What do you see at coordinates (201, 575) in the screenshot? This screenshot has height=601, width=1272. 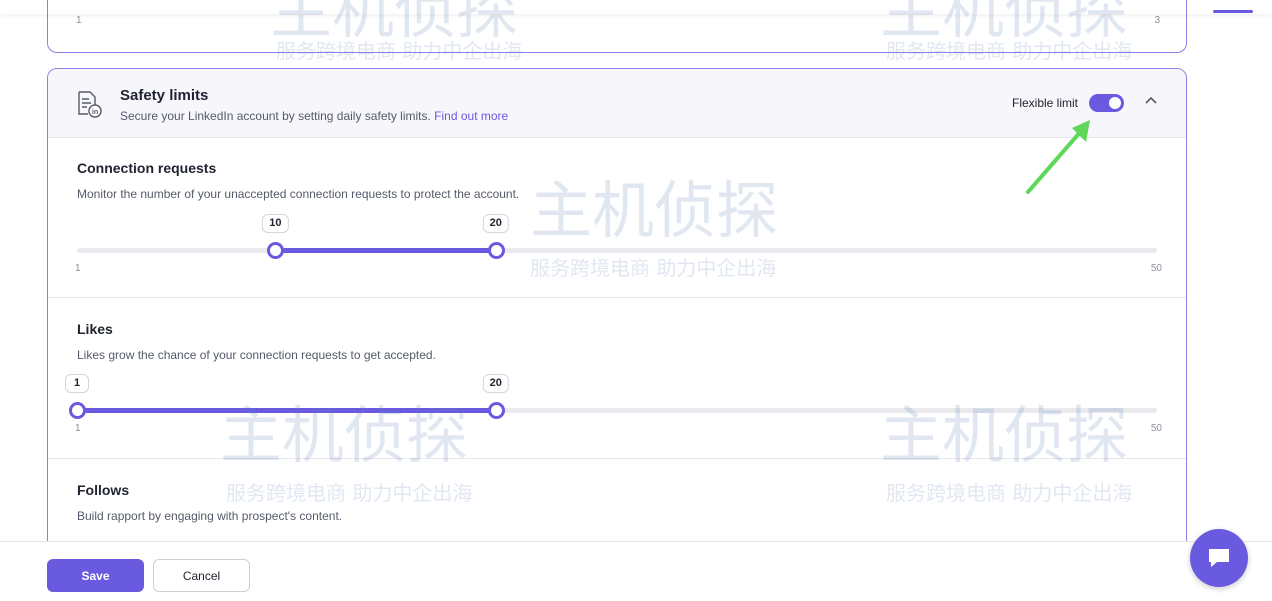 I see `cancel-button: Cancel` at bounding box center [201, 575].